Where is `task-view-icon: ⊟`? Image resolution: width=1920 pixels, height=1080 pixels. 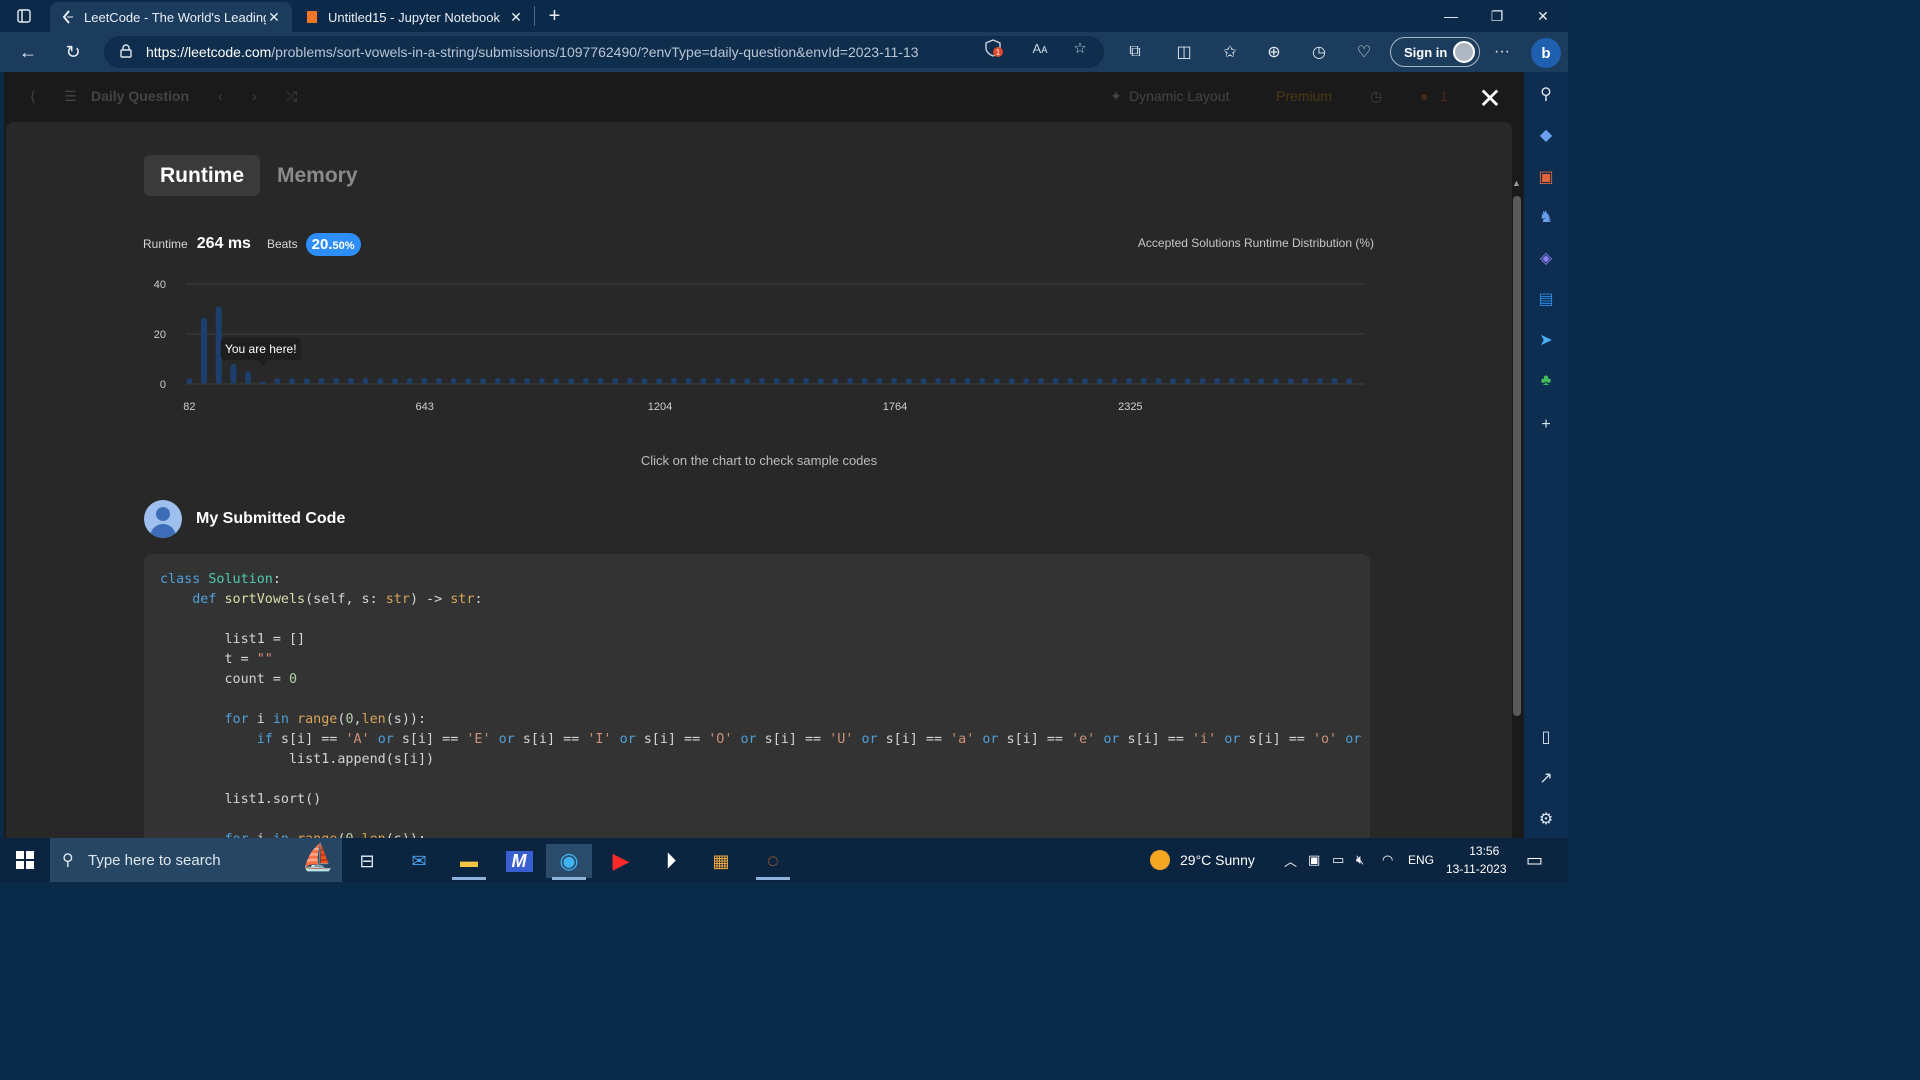 task-view-icon: ⊟ is located at coordinates (367, 861).